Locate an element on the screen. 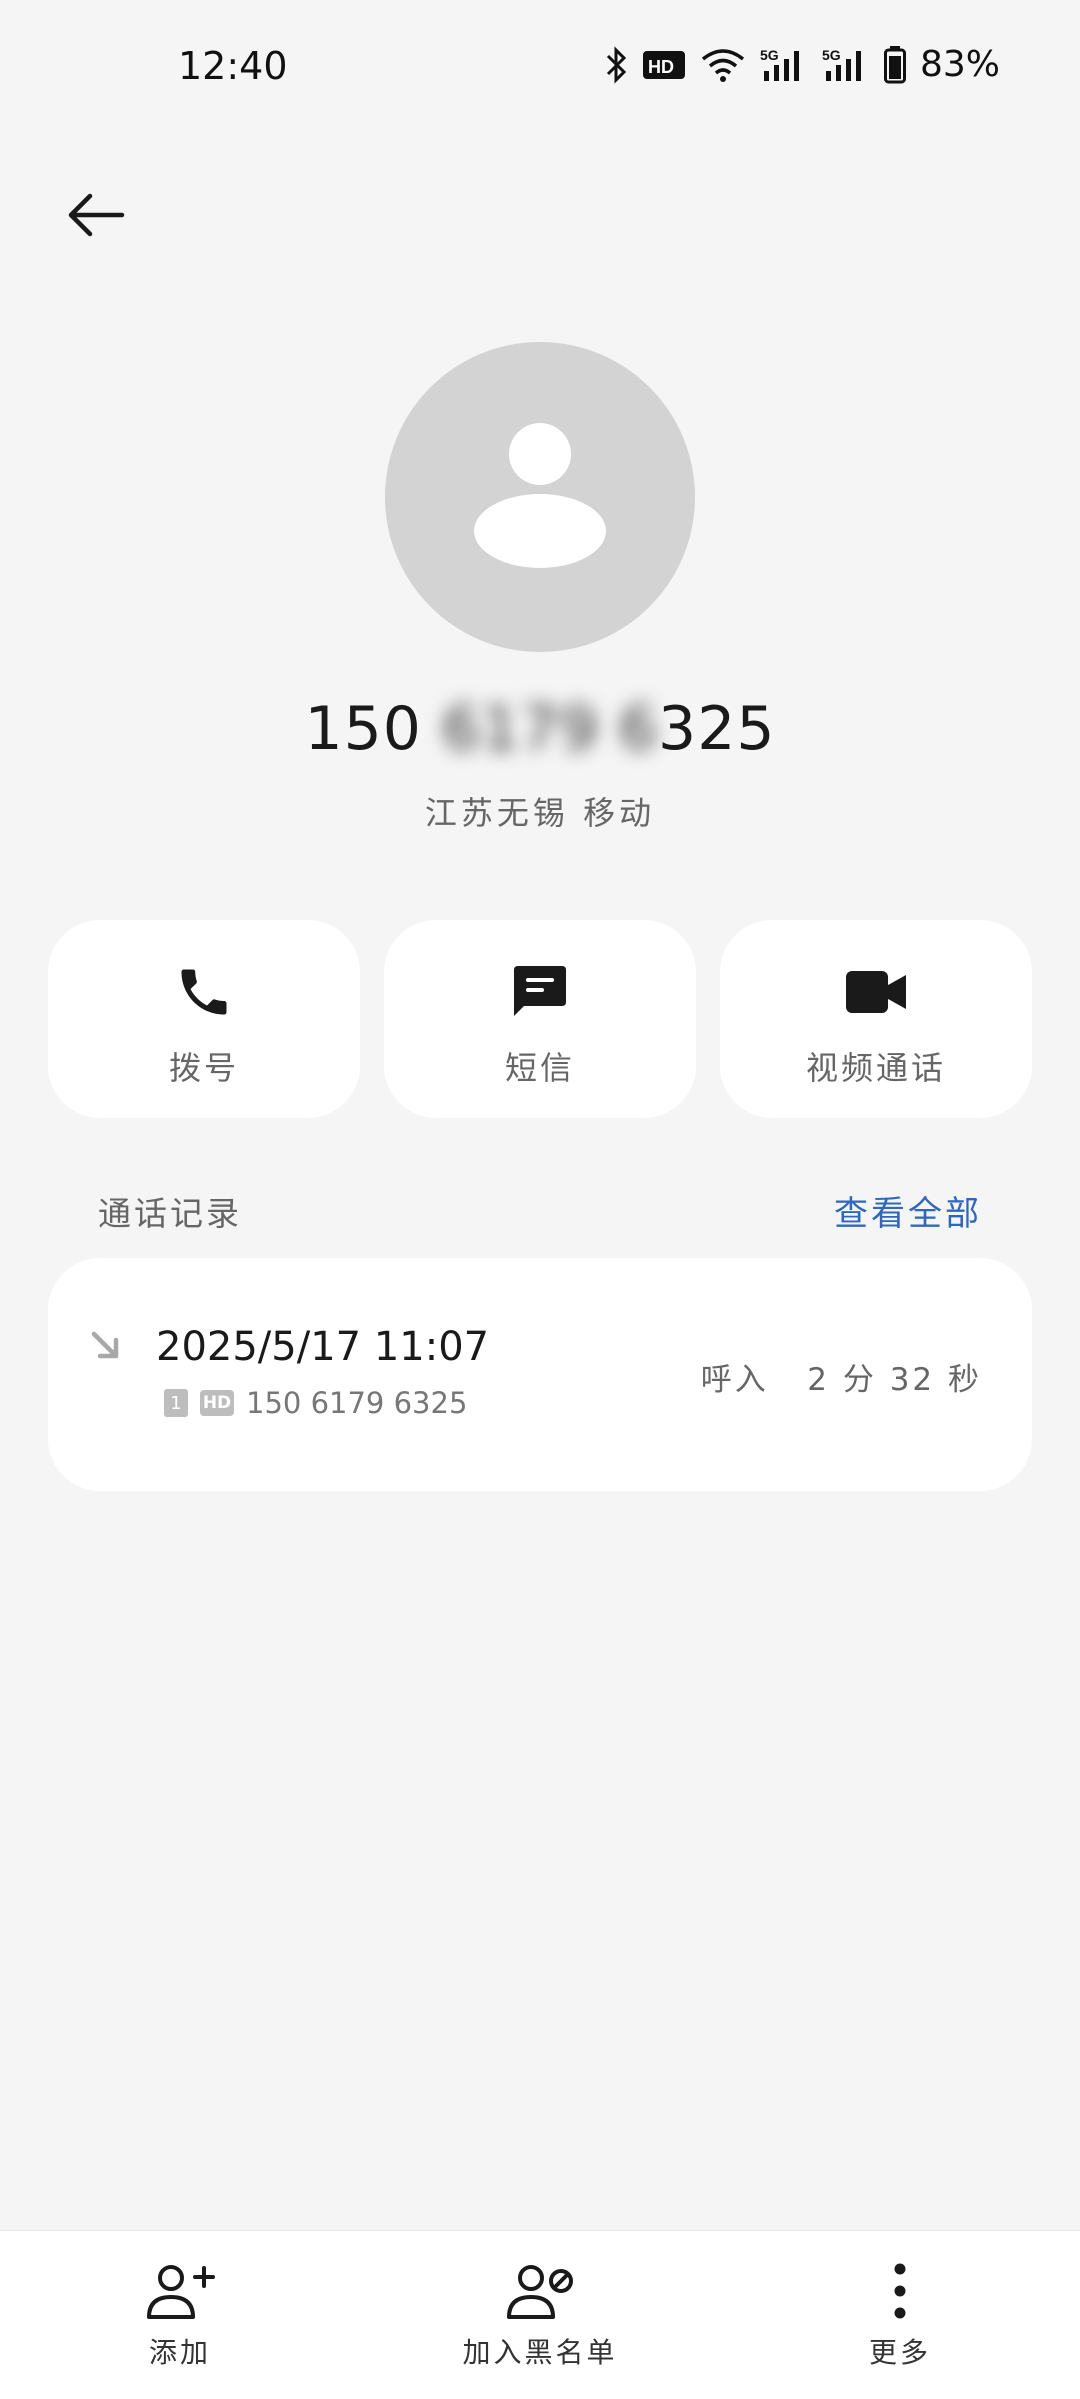 This screenshot has width=1080, height=2399. status-bar: 12:40 HD 5G 5G 83% is located at coordinates (540, 70).